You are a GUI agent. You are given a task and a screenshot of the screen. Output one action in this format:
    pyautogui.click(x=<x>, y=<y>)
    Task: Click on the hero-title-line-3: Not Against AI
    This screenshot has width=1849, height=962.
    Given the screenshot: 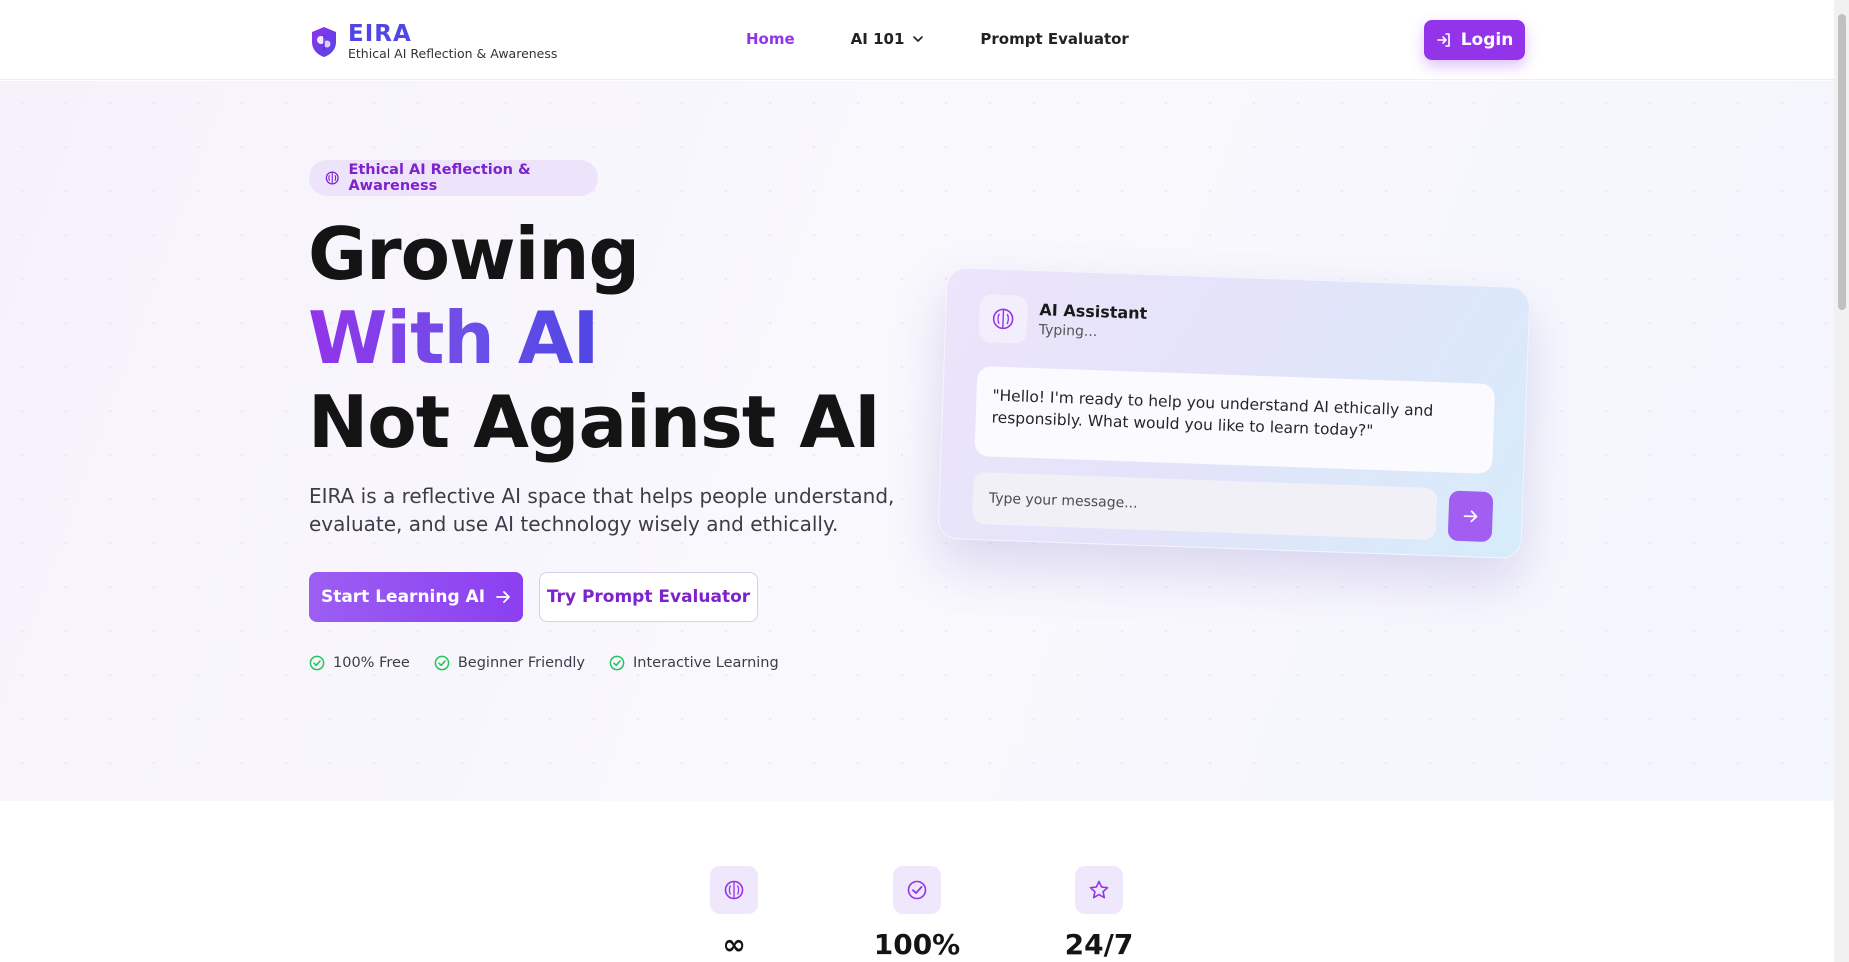 What is the action you would take?
    pyautogui.click(x=594, y=422)
    